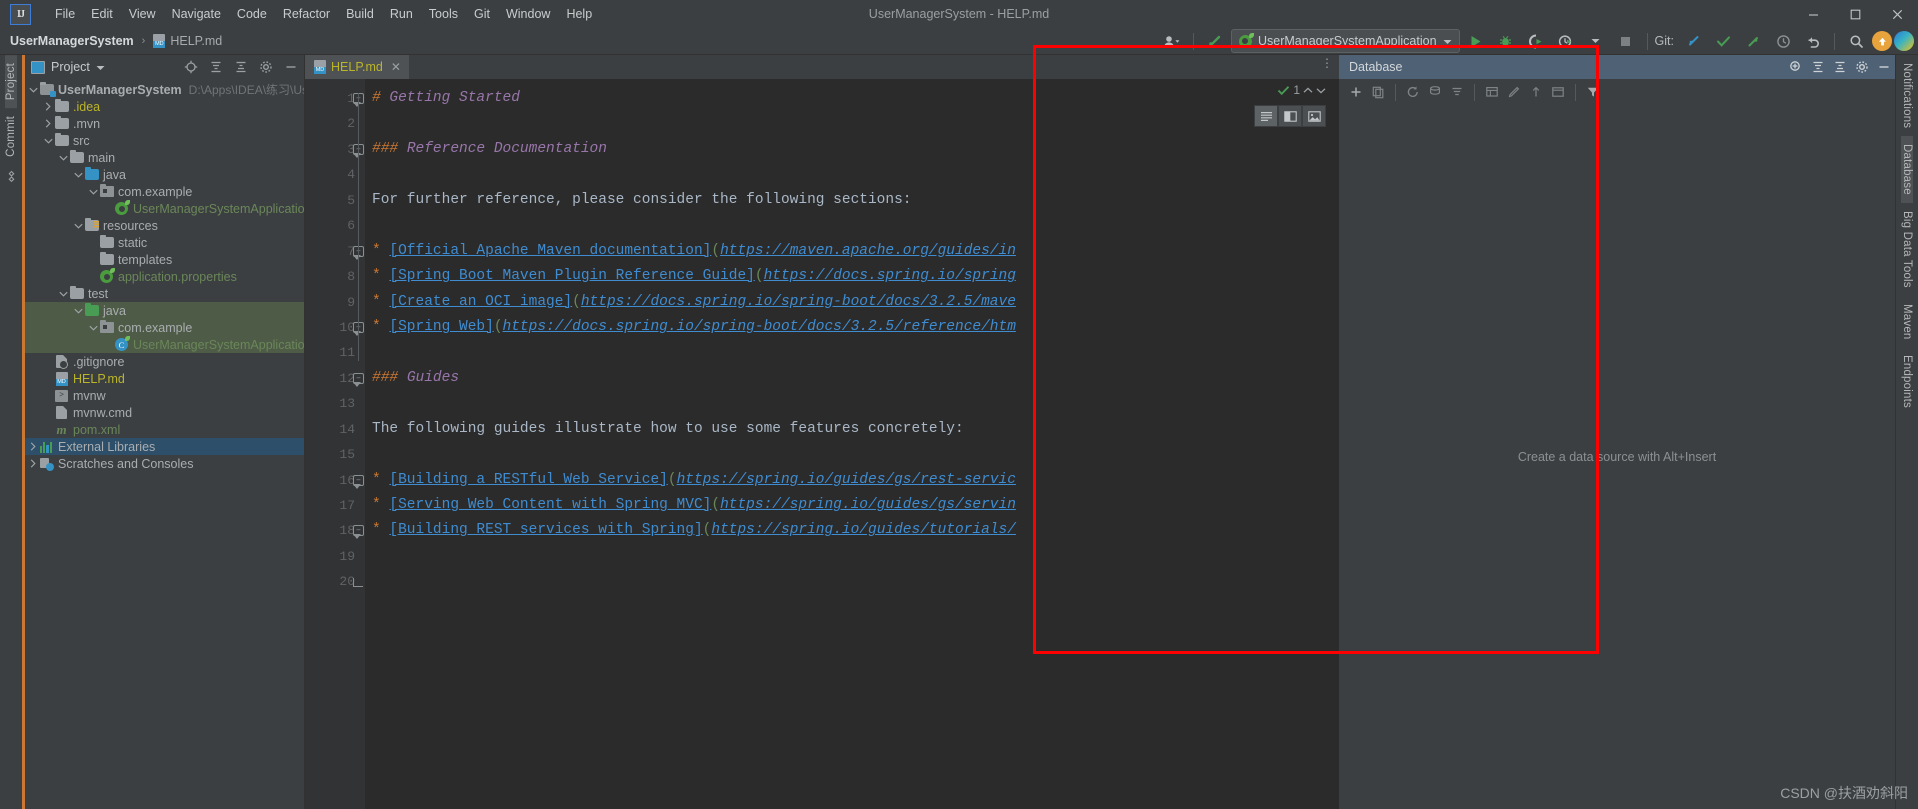  Describe the element at coordinates (1356, 92) in the screenshot. I see `add-plus-icon` at that location.